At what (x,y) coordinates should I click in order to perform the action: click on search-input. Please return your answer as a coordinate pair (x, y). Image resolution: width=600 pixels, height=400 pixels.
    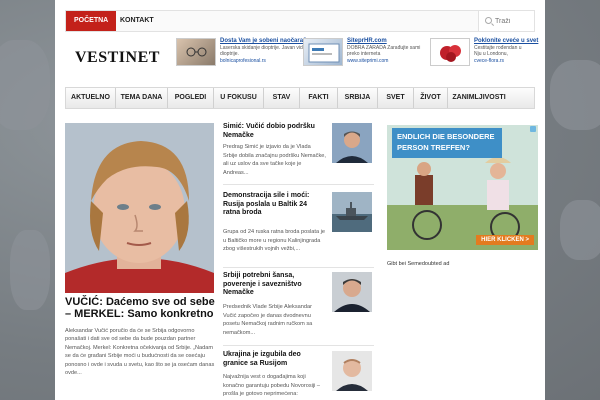
    Looking at the image, I should click on (513, 21).